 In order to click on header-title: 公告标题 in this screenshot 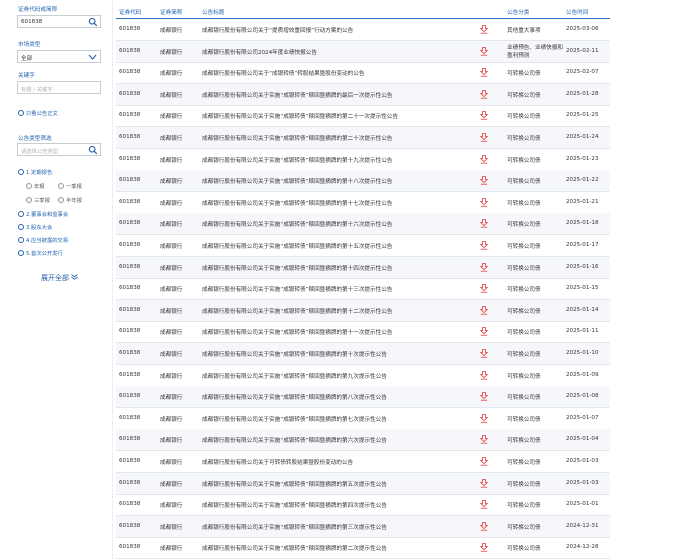, I will do `click(213, 12)`.